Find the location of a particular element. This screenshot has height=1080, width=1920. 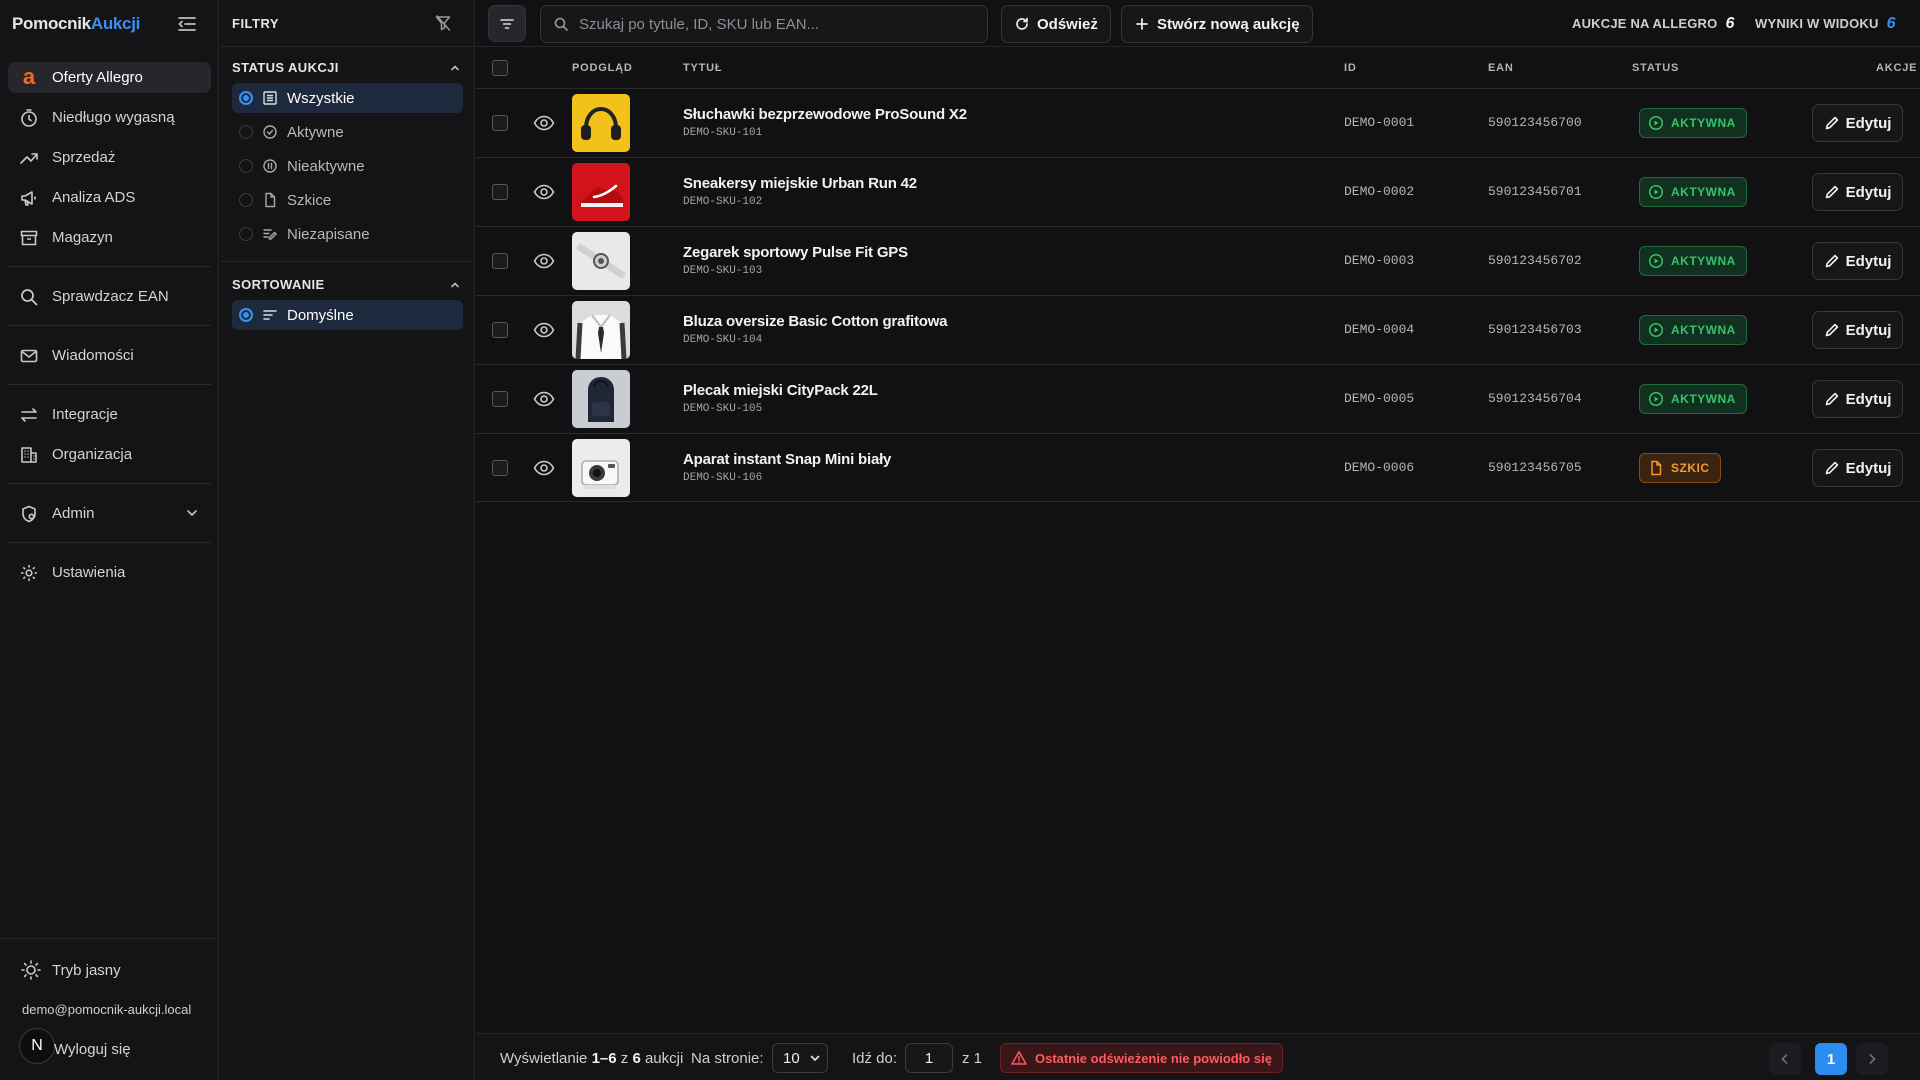

column-header-title: TYTUŁ is located at coordinates (702, 68).